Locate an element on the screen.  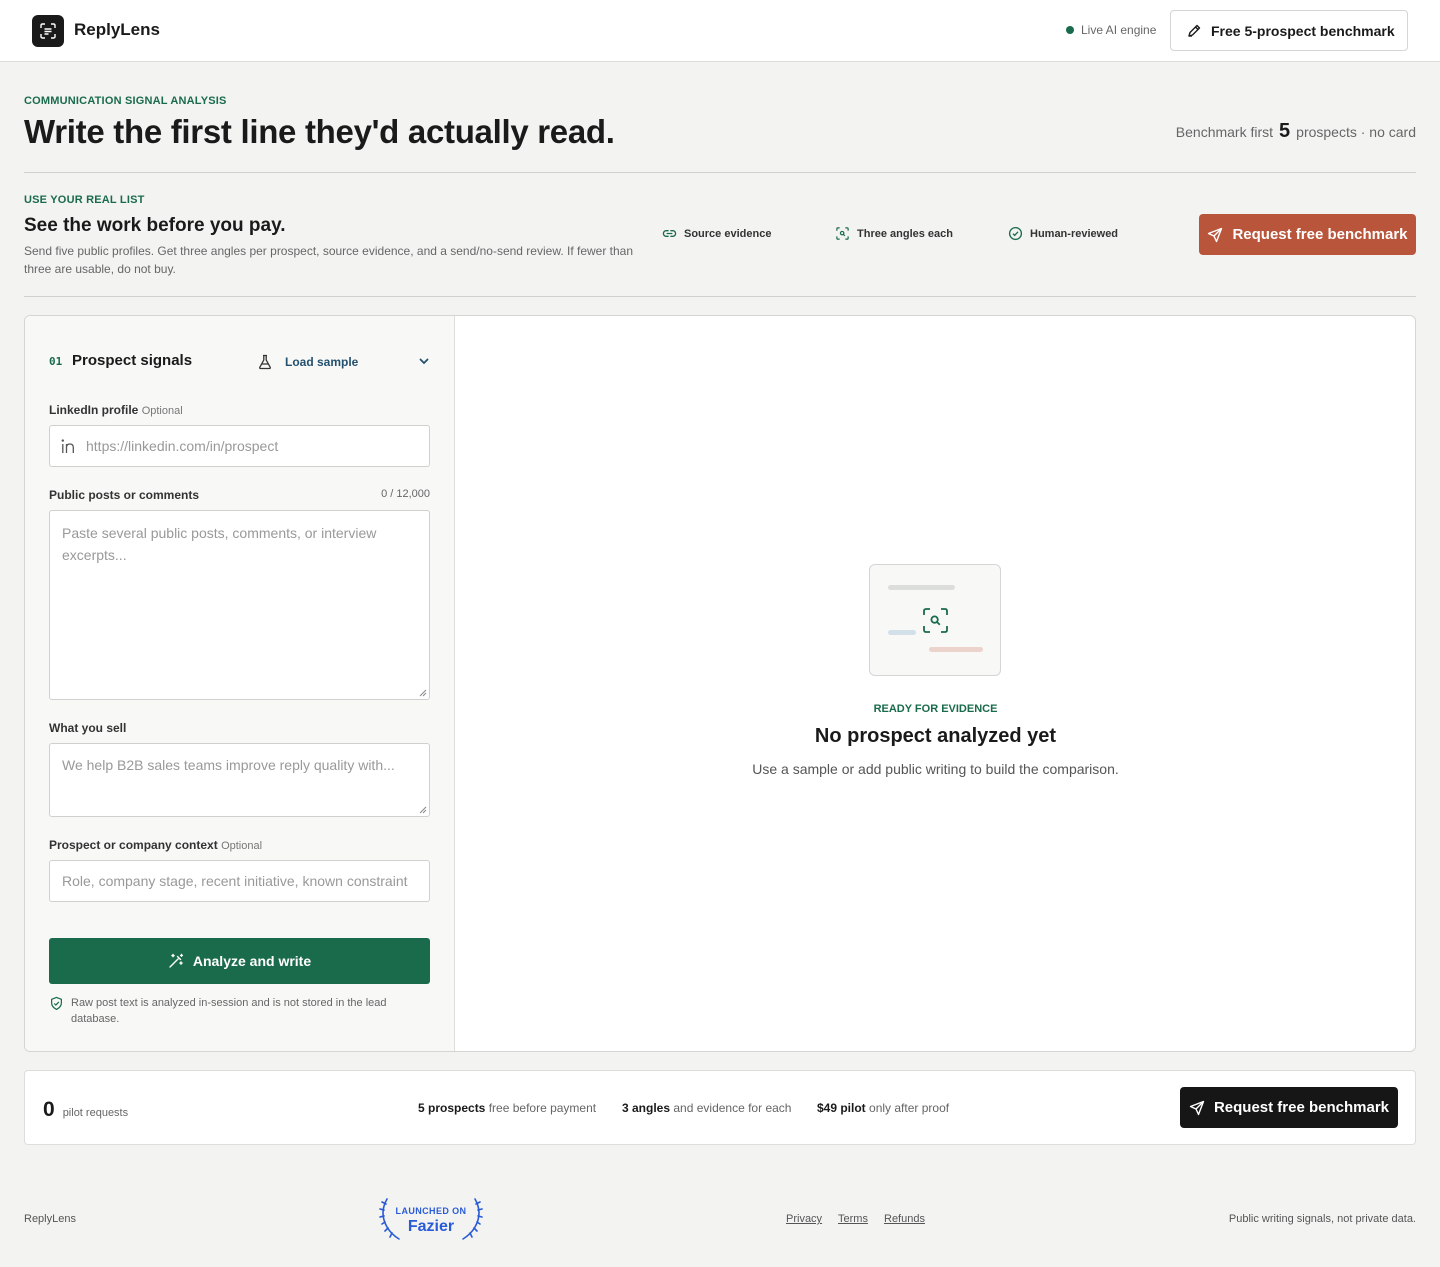
panel-title: Prospect signals is located at coordinates (132, 360).